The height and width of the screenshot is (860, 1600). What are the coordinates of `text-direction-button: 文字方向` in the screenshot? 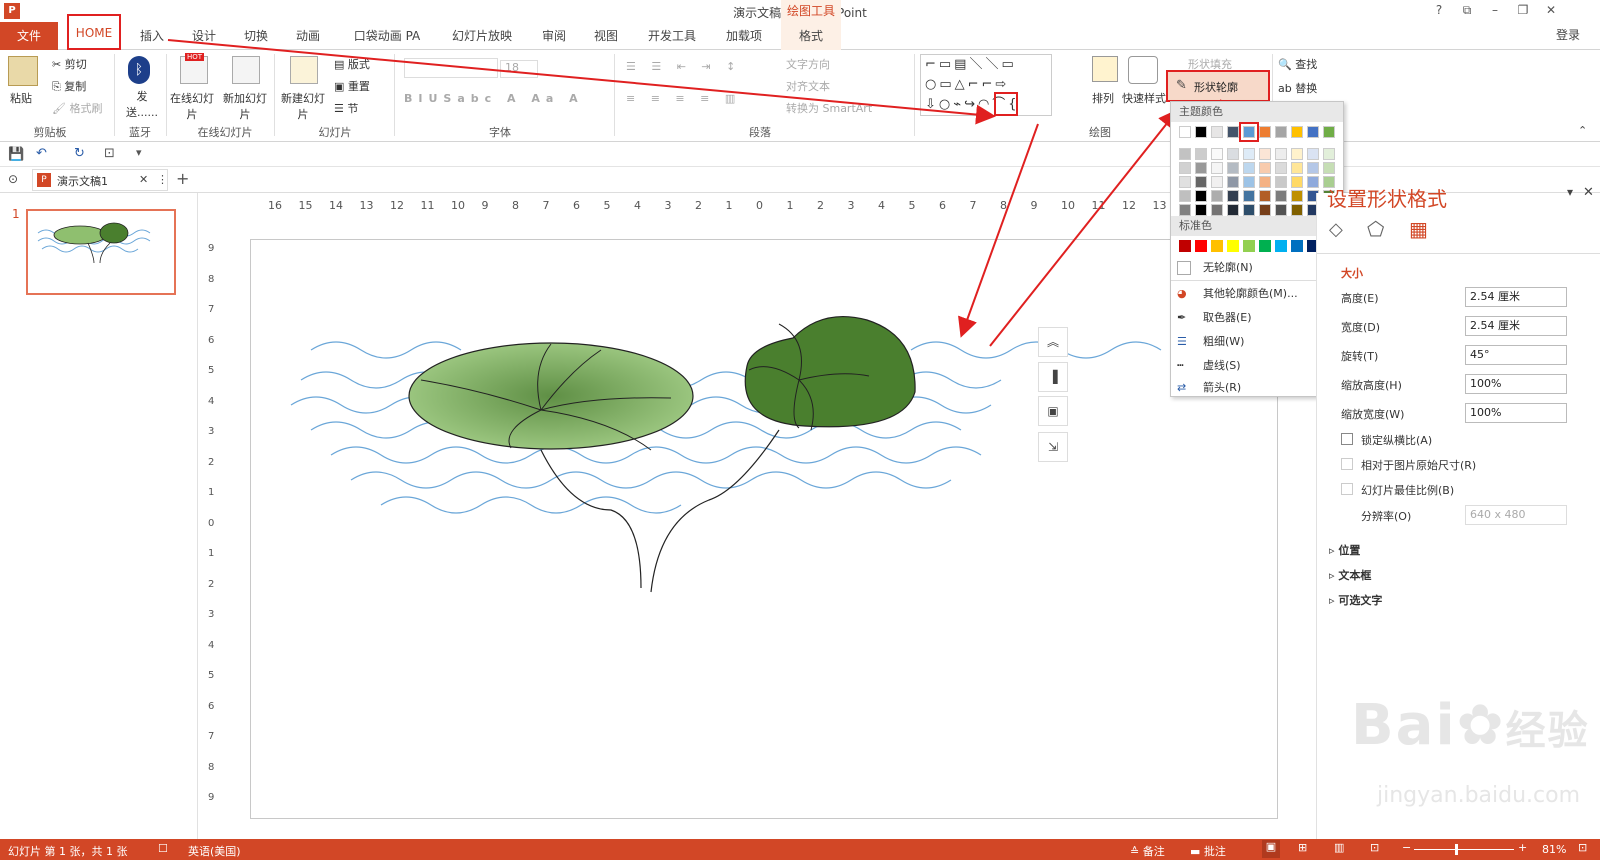 It's located at (808, 64).